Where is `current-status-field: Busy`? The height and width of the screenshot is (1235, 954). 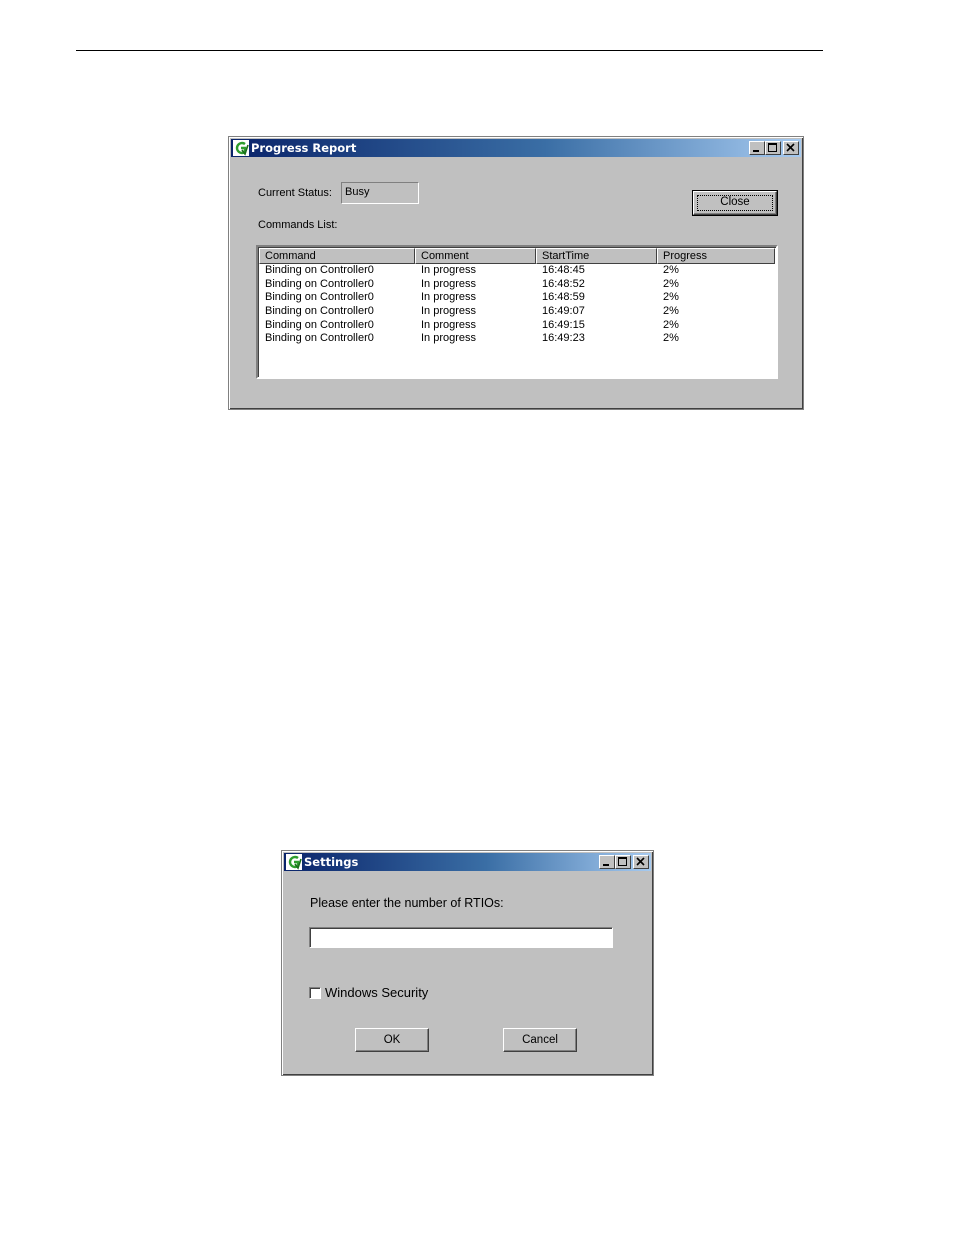
current-status-field: Busy is located at coordinates (380, 193).